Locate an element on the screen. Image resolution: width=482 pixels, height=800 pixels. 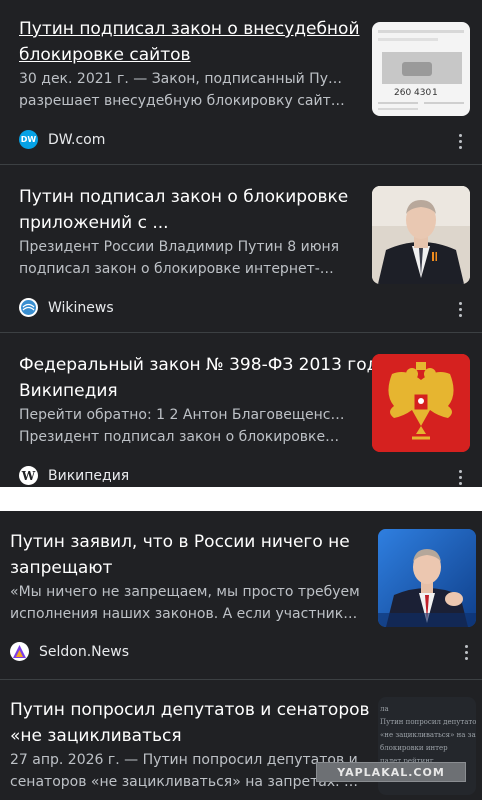
wikipedia-logo-icon: W is located at coordinates (28, 475).